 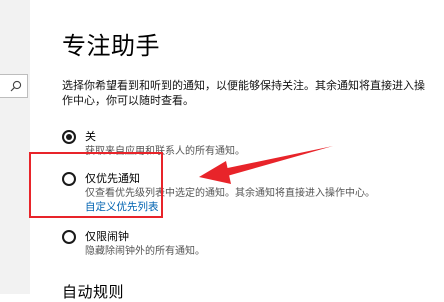 What do you see at coordinates (69, 137) in the screenshot?
I see `radio-off` at bounding box center [69, 137].